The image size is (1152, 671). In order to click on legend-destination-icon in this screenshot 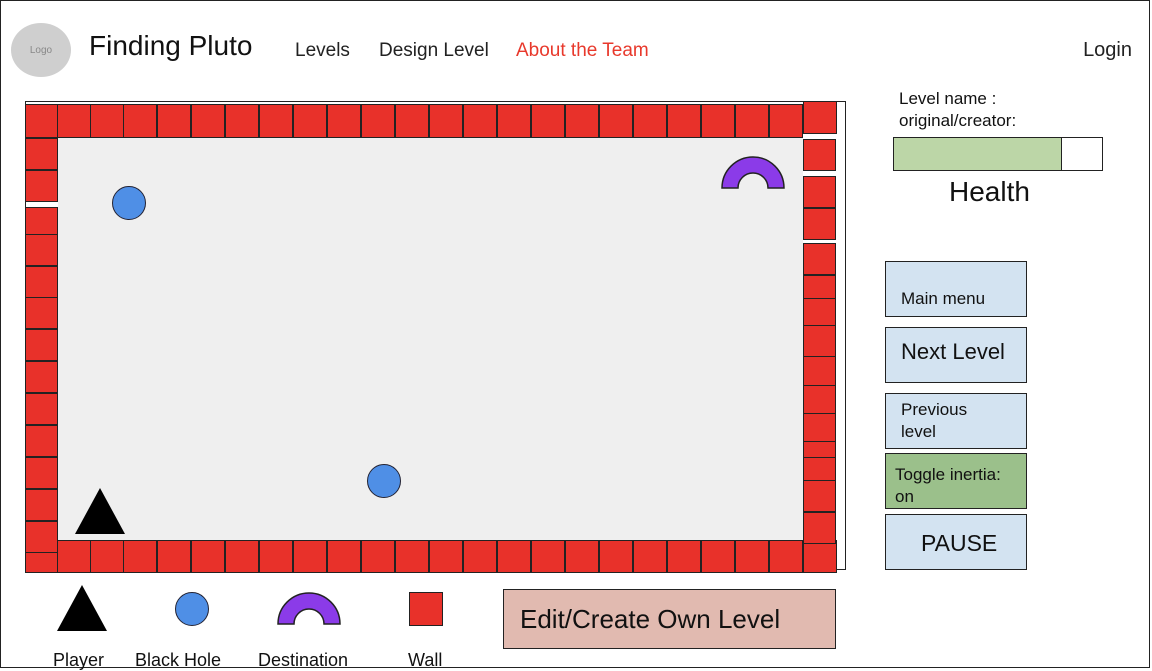, I will do `click(309, 608)`.